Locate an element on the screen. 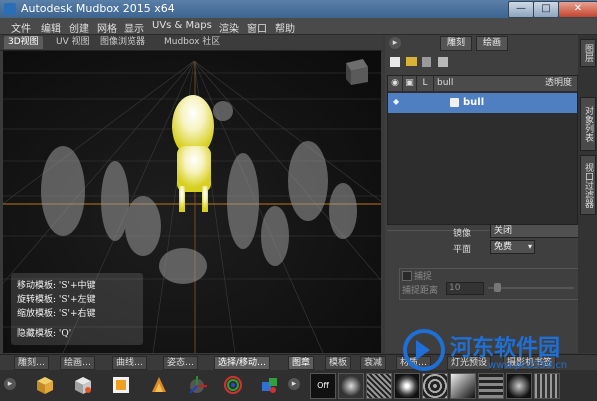  close-button: ✕ is located at coordinates (577, 9).